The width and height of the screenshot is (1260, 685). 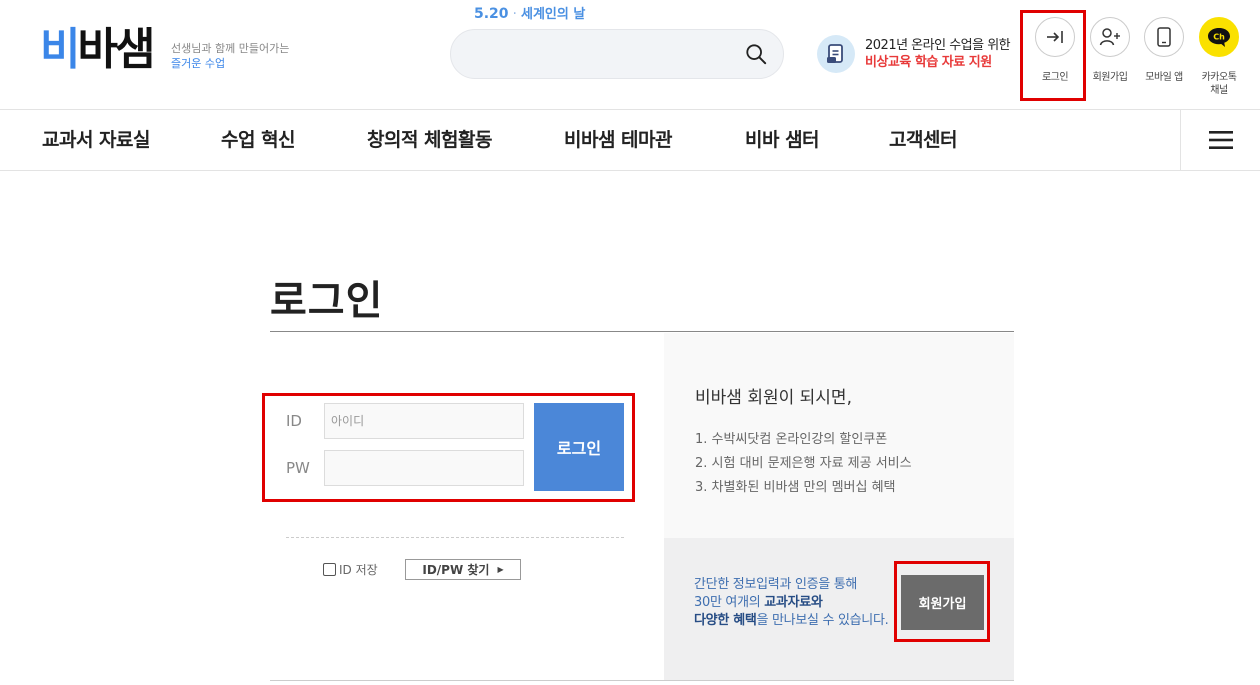 What do you see at coordinates (1219, 57) in the screenshot?
I see `kakao-channel-button: Ch 카카오톡 채널` at bounding box center [1219, 57].